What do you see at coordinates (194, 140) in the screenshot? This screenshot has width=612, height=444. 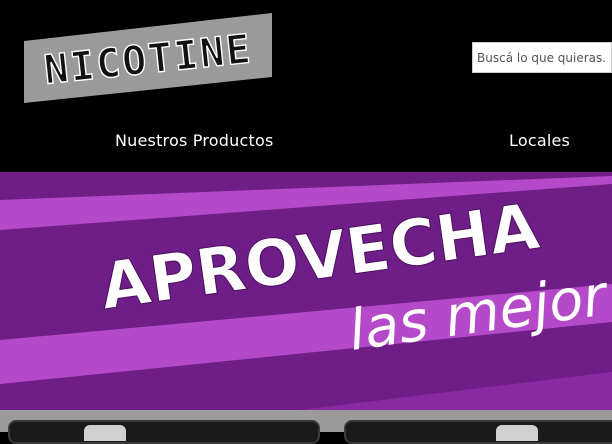 I see `nav-link-products: Nuestros Productos` at bounding box center [194, 140].